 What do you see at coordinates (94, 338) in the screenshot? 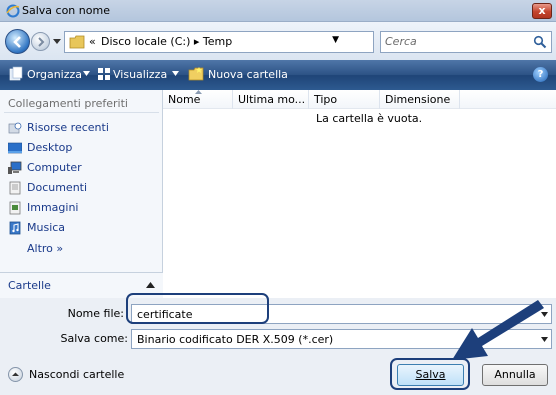
I see `savetype-label: Salva come:` at bounding box center [94, 338].